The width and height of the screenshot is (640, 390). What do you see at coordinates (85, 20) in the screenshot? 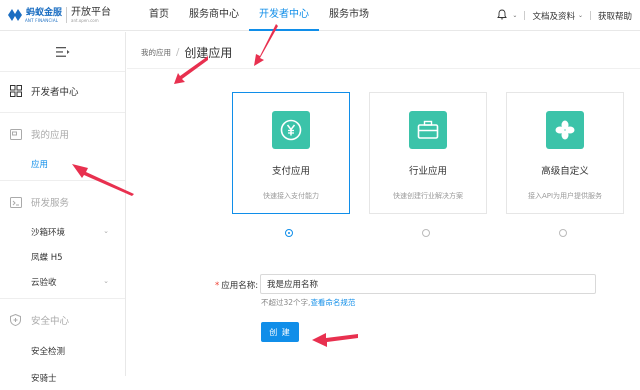
I see `platform-url: ant.open.com` at bounding box center [85, 20].